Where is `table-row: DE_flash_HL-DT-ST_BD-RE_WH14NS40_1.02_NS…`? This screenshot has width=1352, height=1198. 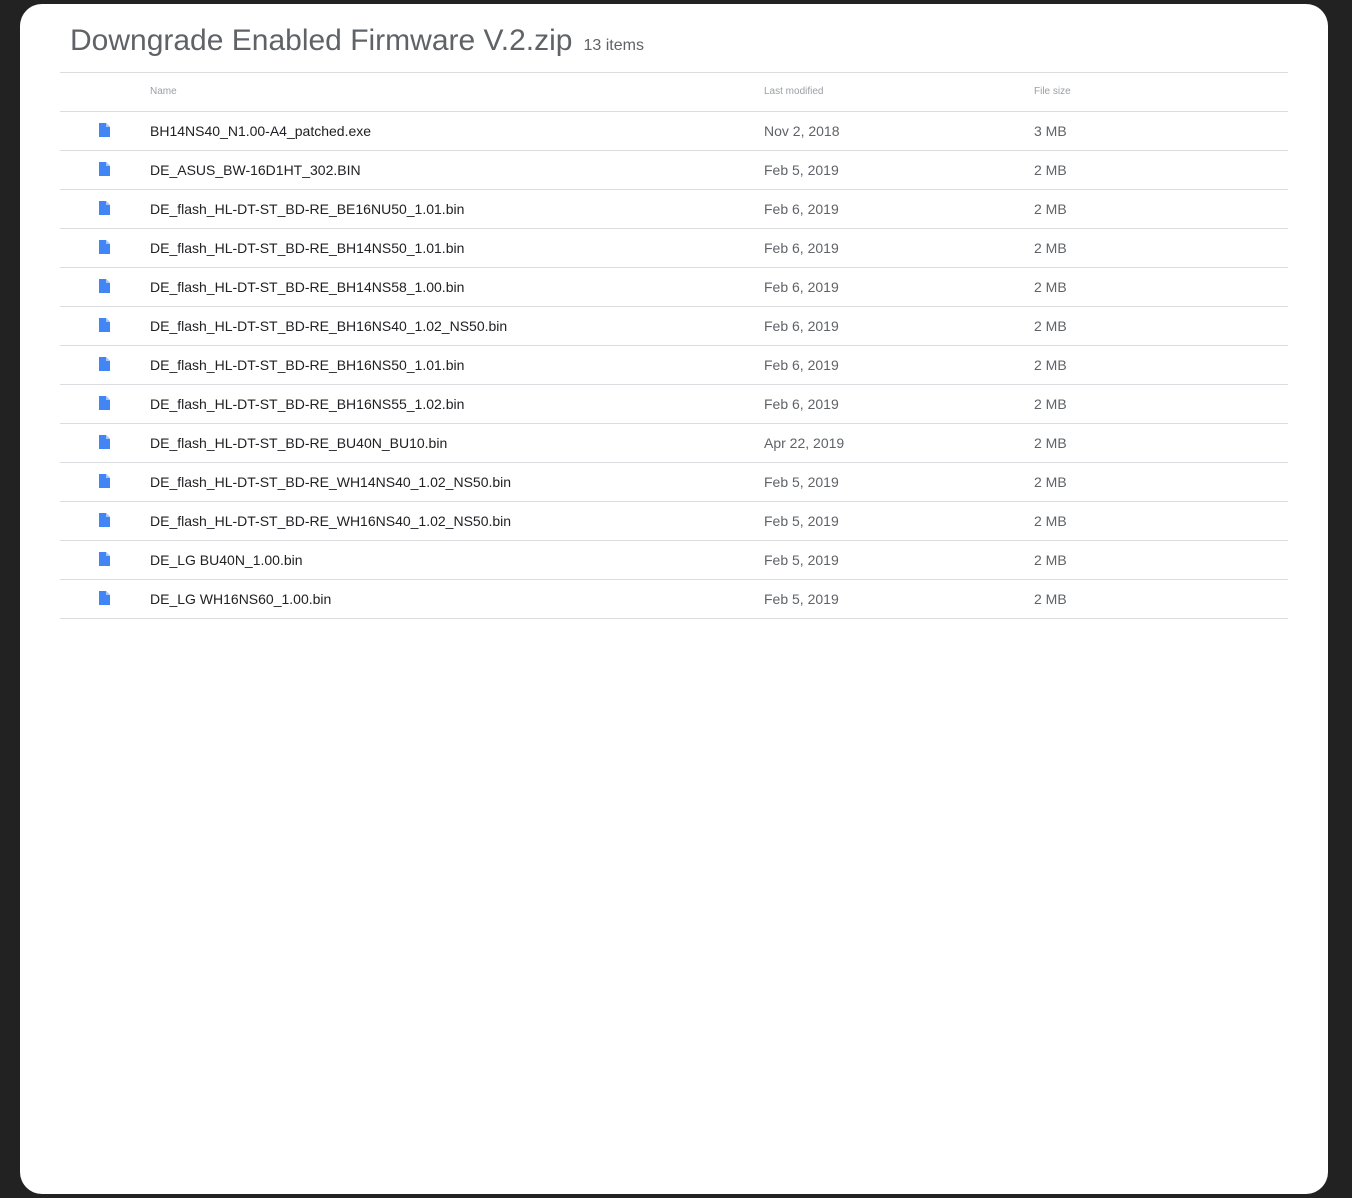 table-row: DE_flash_HL-DT-ST_BD-RE_WH14NS40_1.02_NS… is located at coordinates (674, 482).